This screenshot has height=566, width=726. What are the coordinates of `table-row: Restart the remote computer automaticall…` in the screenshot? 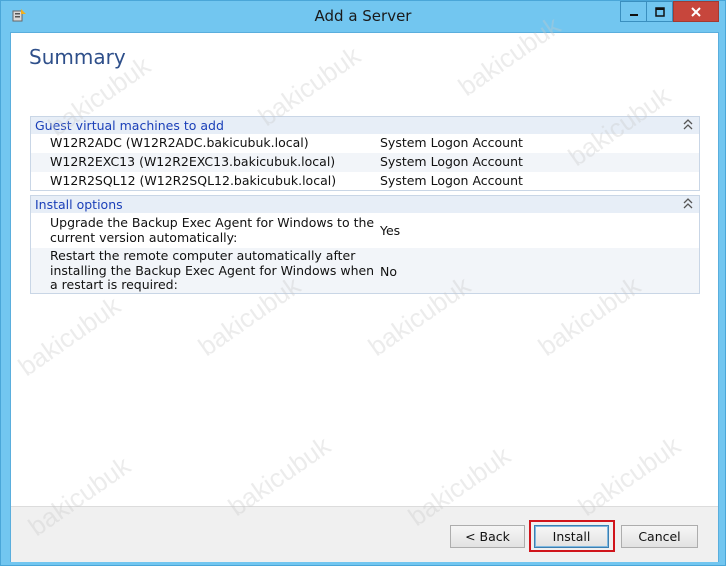 It's located at (365, 270).